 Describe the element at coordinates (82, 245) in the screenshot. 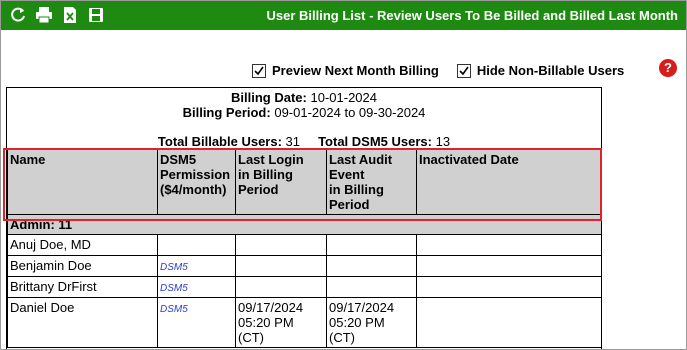

I see `user-name: Anuj Doe, MD` at that location.